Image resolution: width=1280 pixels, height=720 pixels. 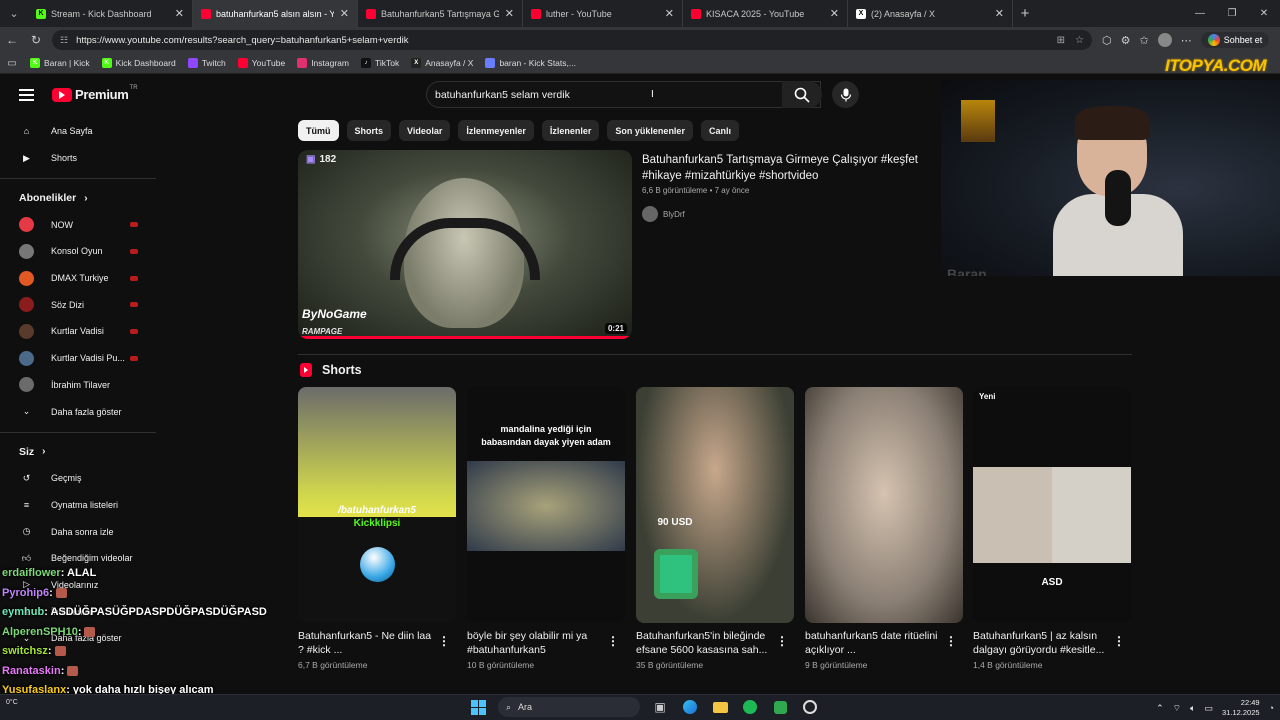 I want to click on guide-menu-icon, so click(x=26, y=95).